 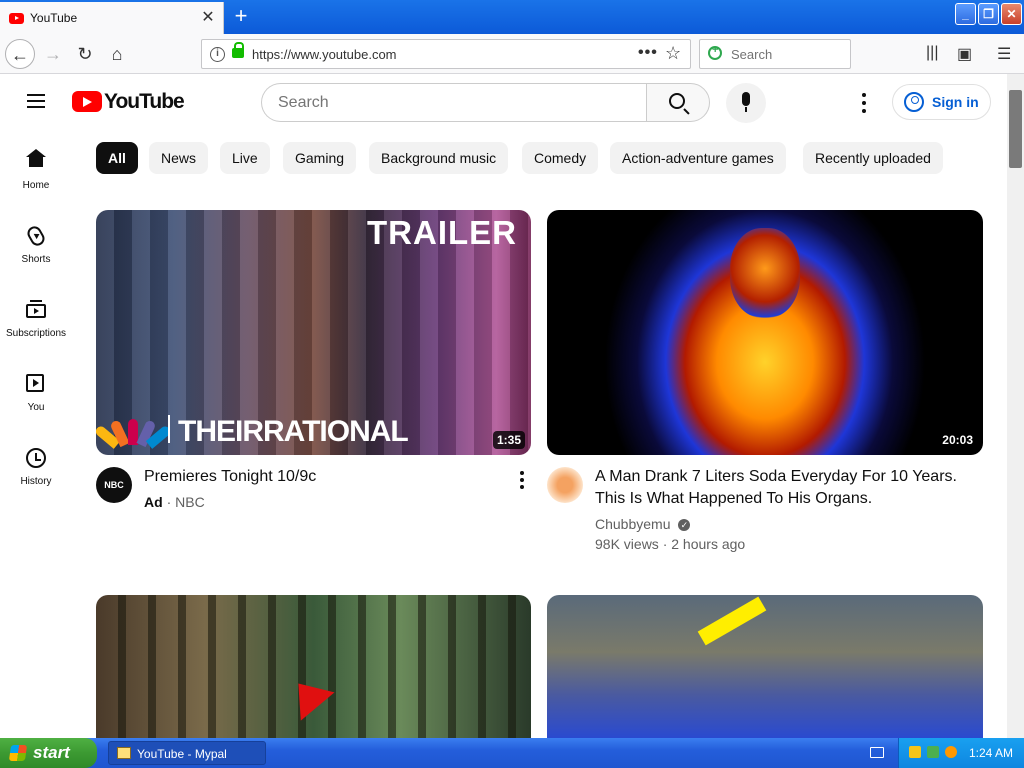 I want to click on shorts-icon, so click(x=36, y=236).